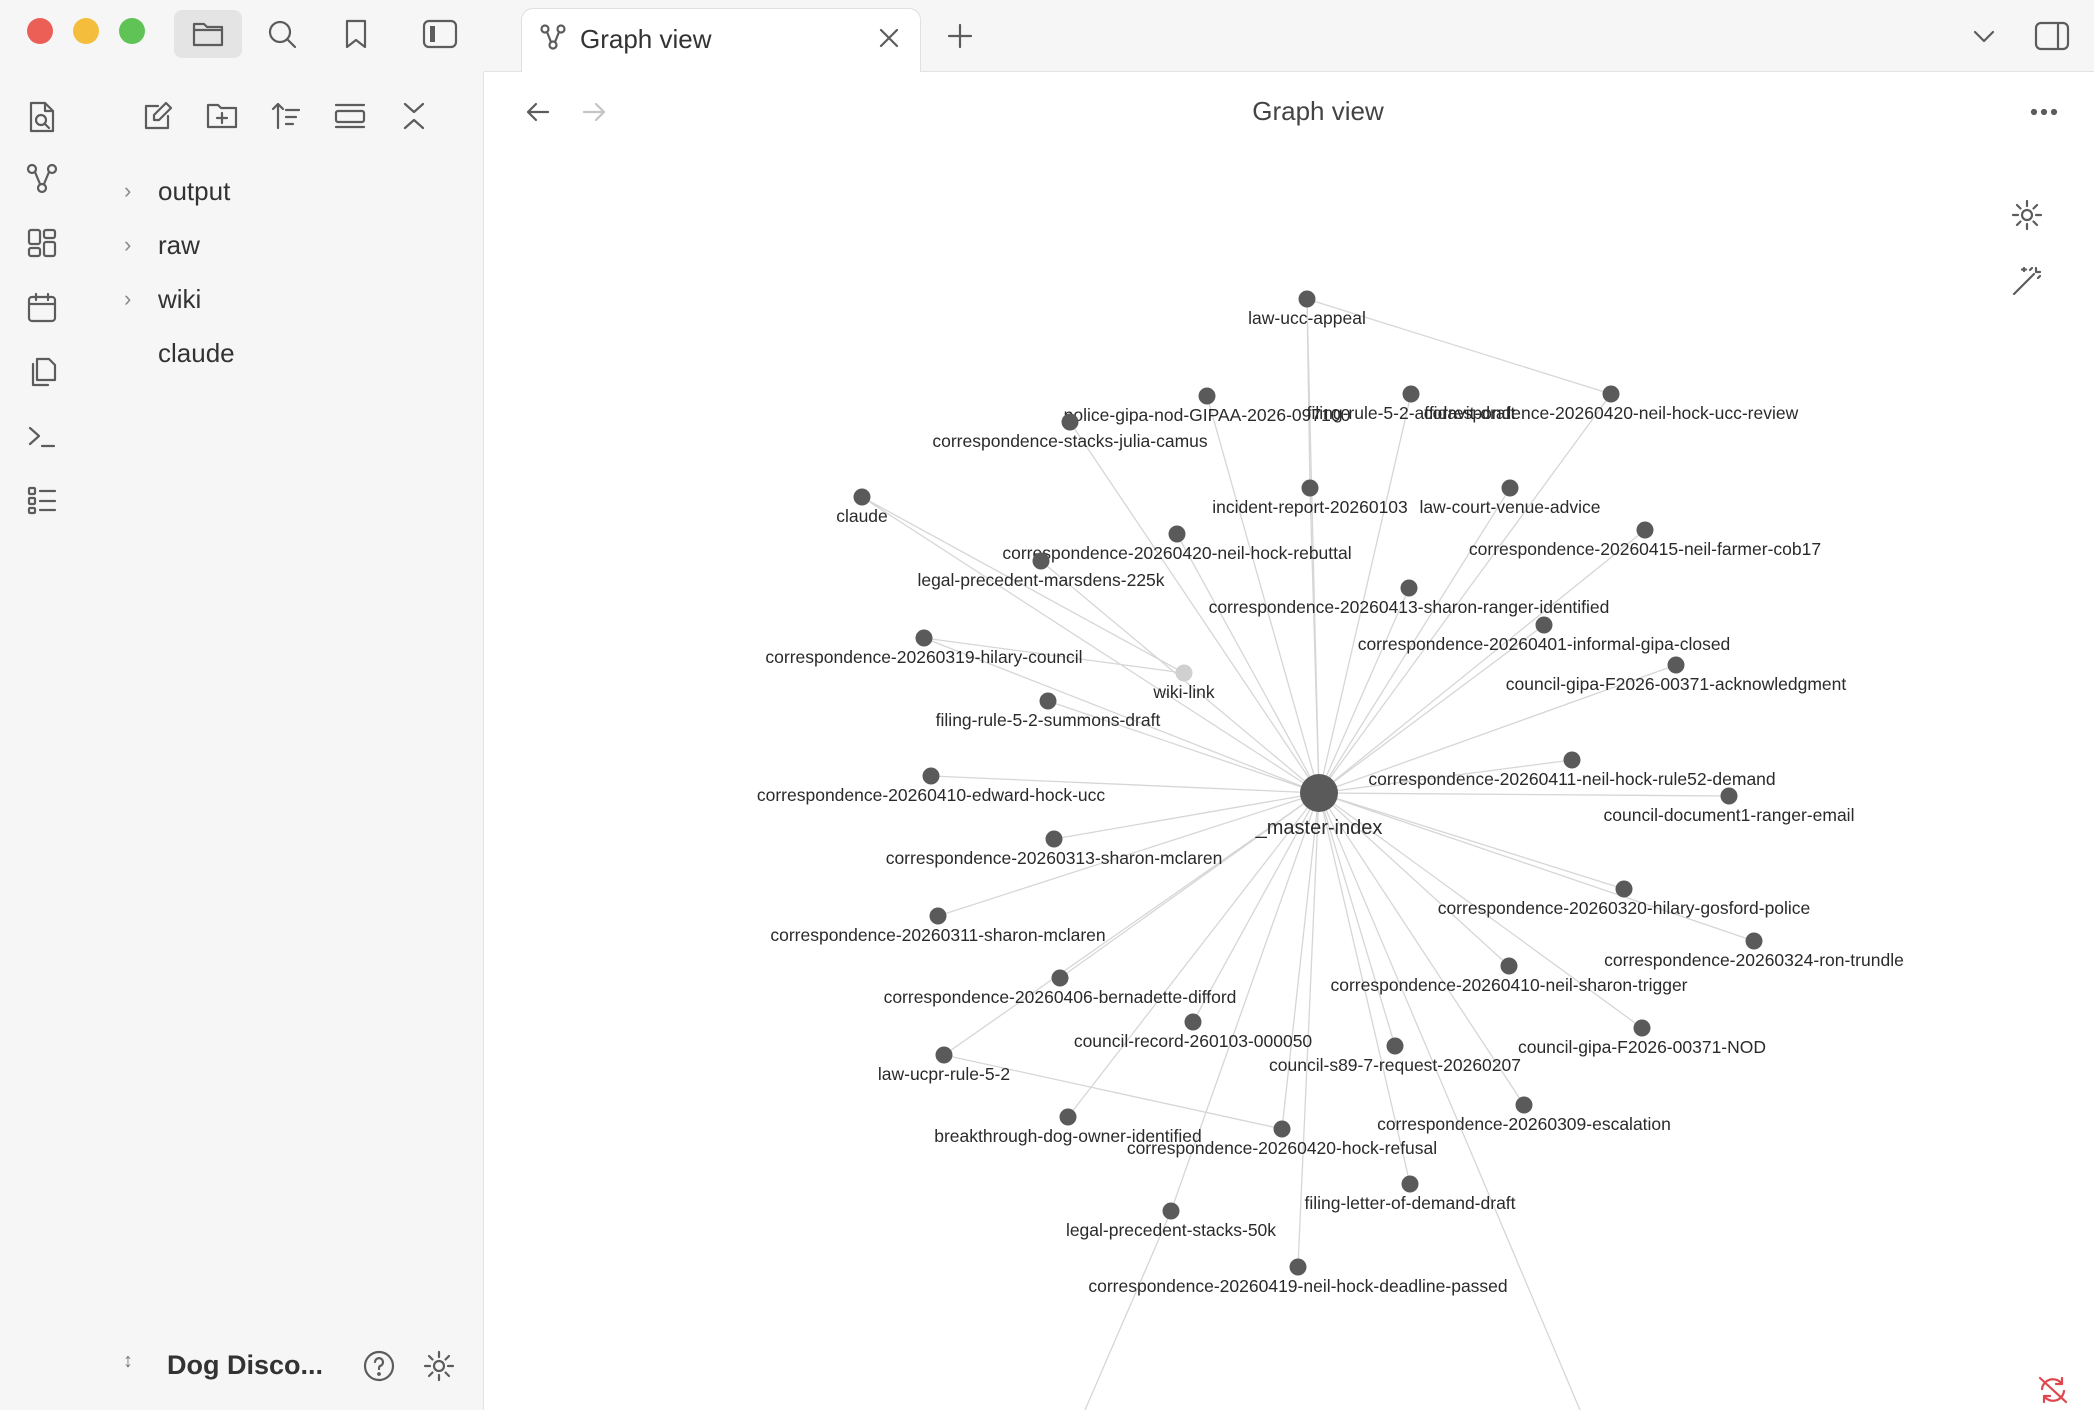 This screenshot has width=2094, height=1410. I want to click on auto-reveal-button, so click(350, 116).